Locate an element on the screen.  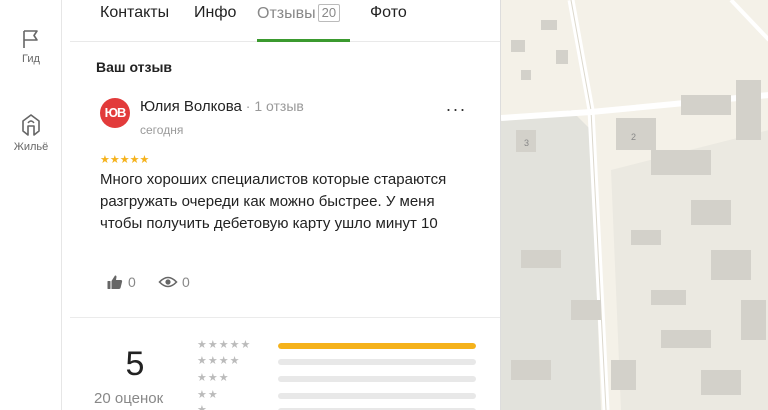
map-label: 2 is located at coordinates (633, 137).